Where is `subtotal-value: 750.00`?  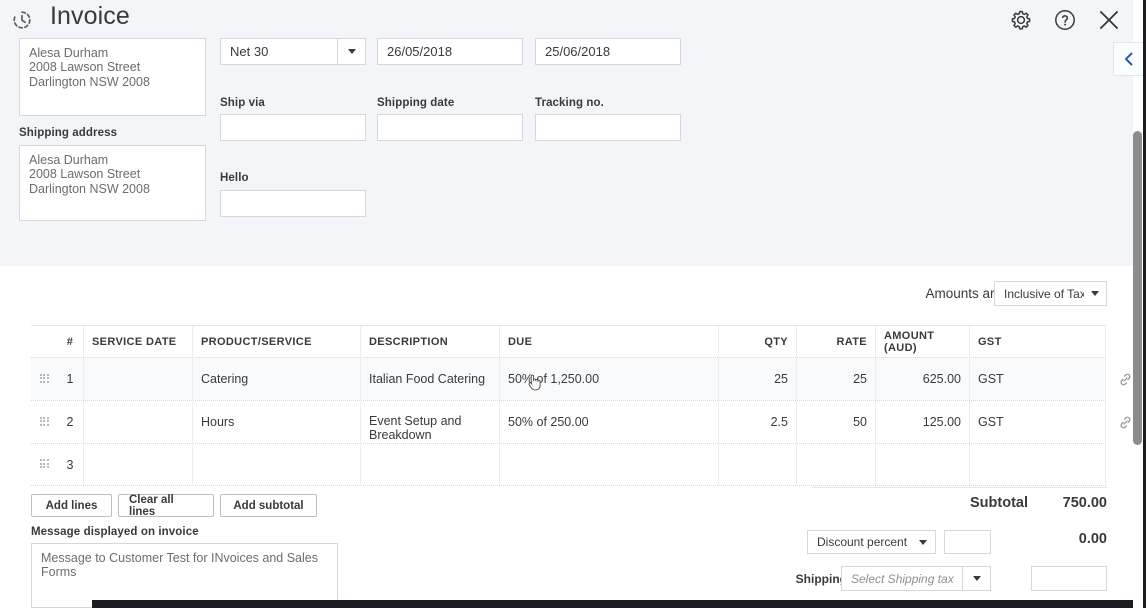 subtotal-value: 750.00 is located at coordinates (1084, 503).